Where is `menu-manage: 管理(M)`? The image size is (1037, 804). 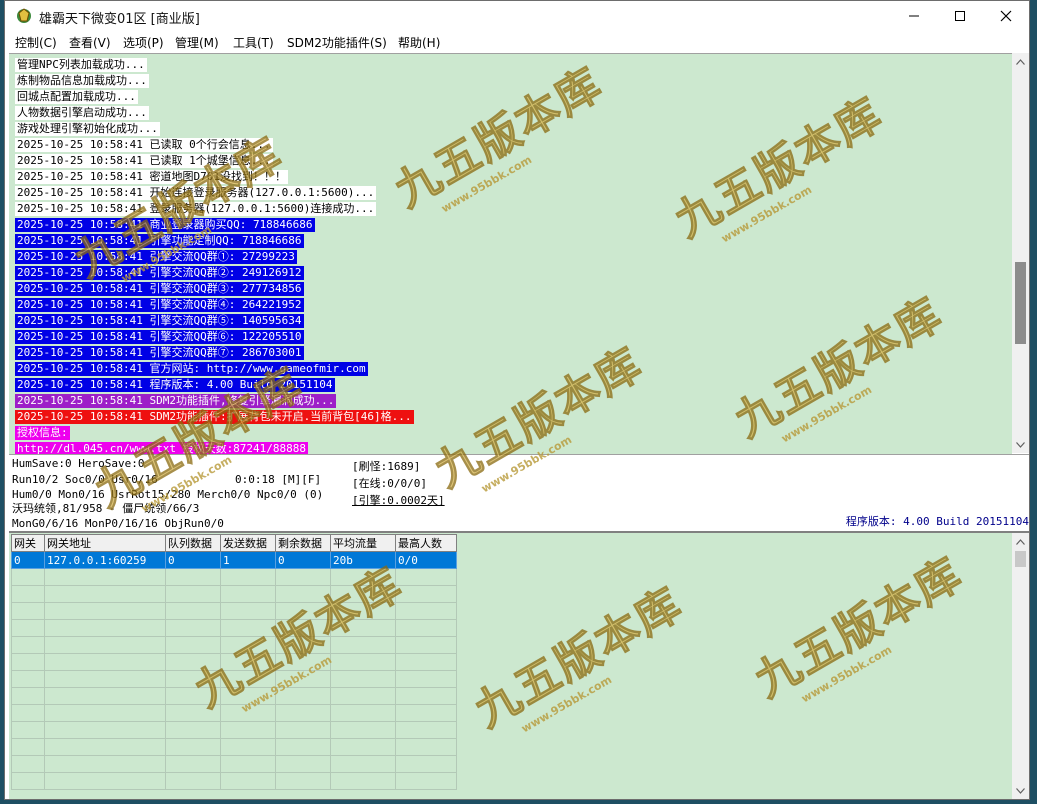 menu-manage: 管理(M) is located at coordinates (197, 42).